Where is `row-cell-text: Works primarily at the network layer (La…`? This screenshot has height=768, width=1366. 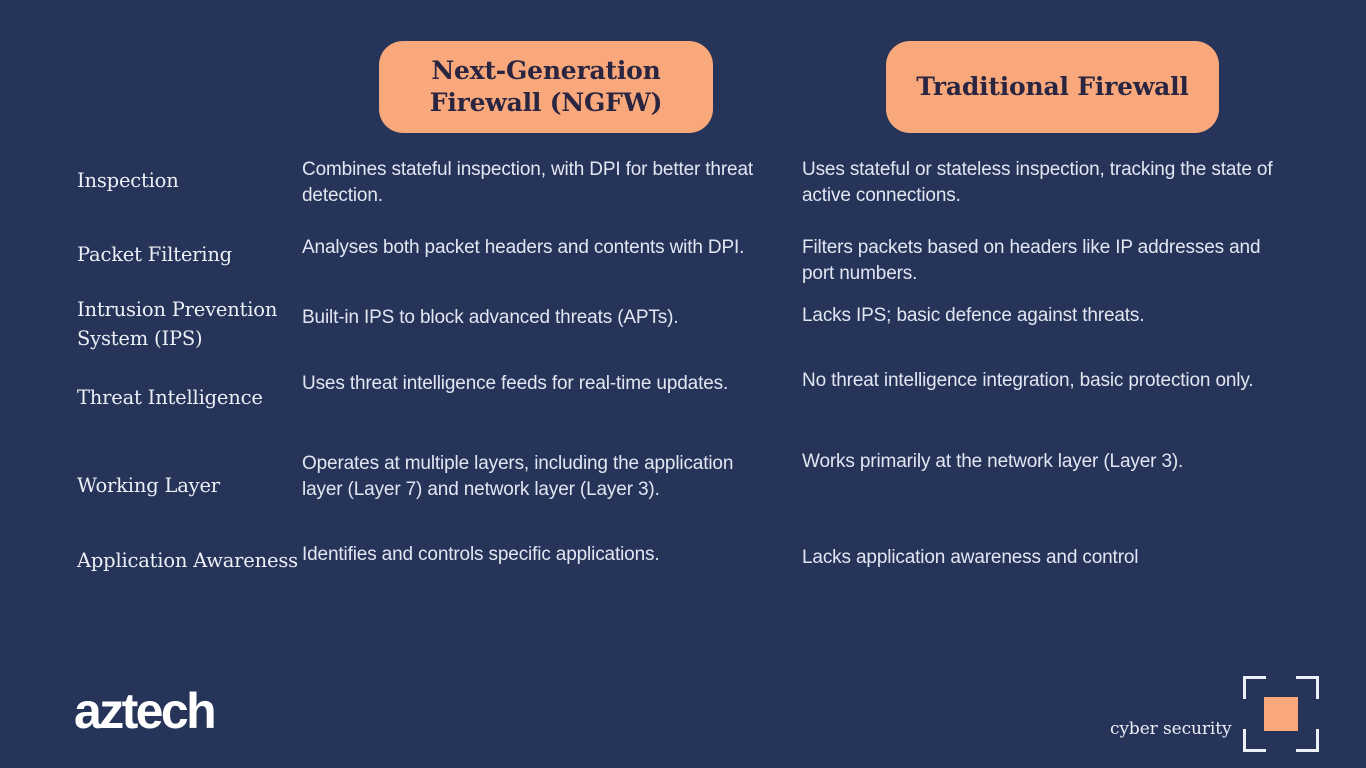 row-cell-text: Works primarily at the network layer (La… is located at coordinates (993, 461).